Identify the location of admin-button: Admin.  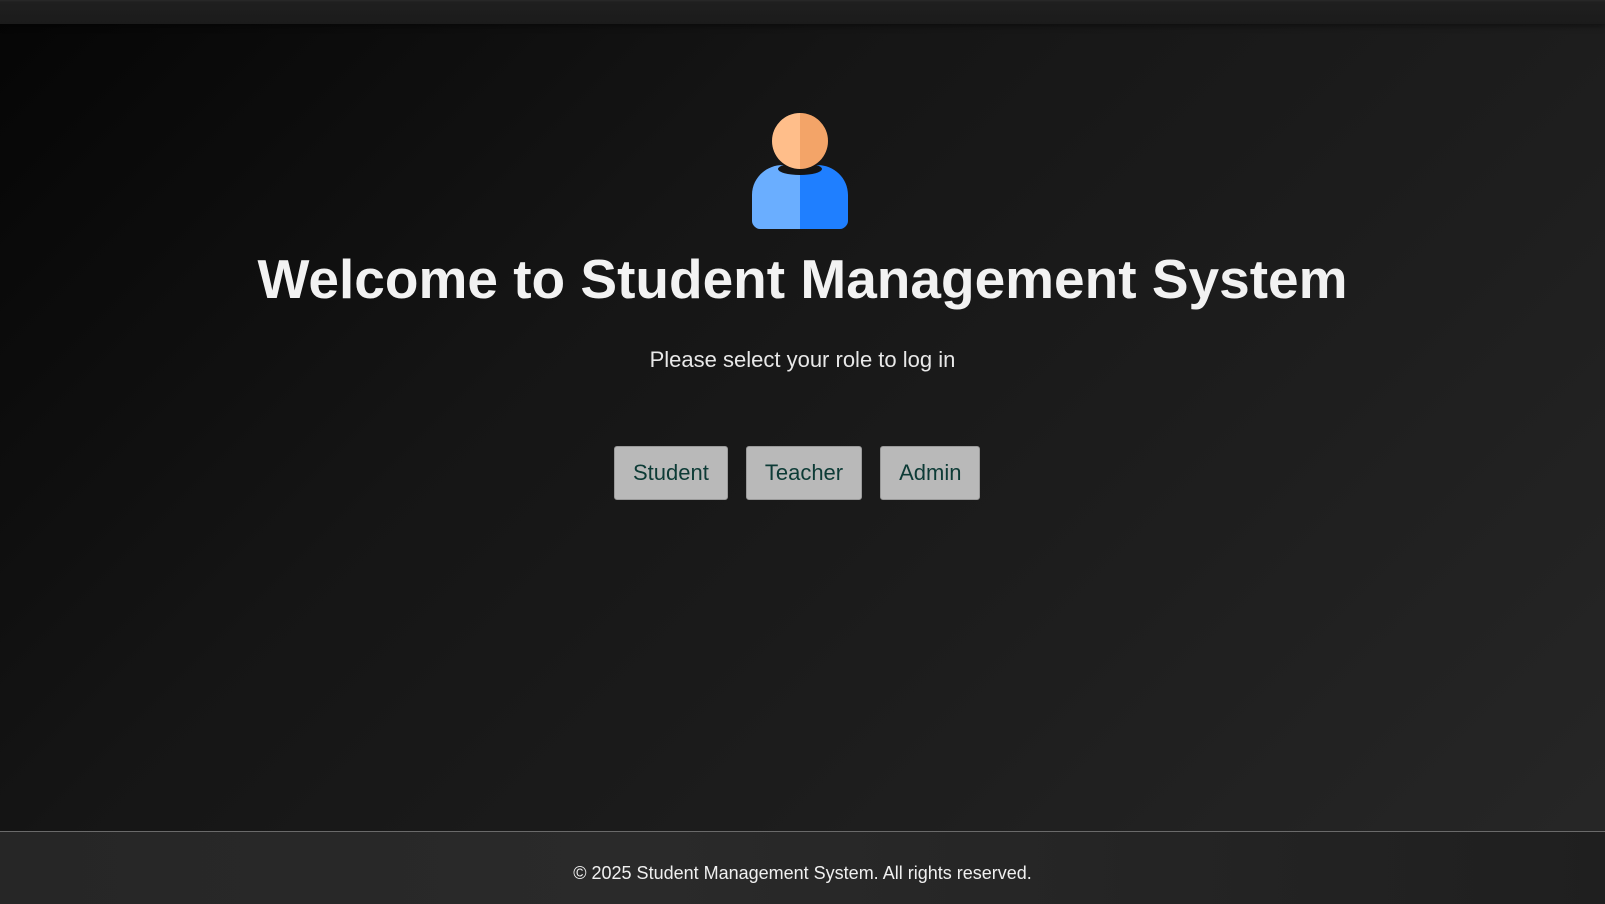
(930, 473).